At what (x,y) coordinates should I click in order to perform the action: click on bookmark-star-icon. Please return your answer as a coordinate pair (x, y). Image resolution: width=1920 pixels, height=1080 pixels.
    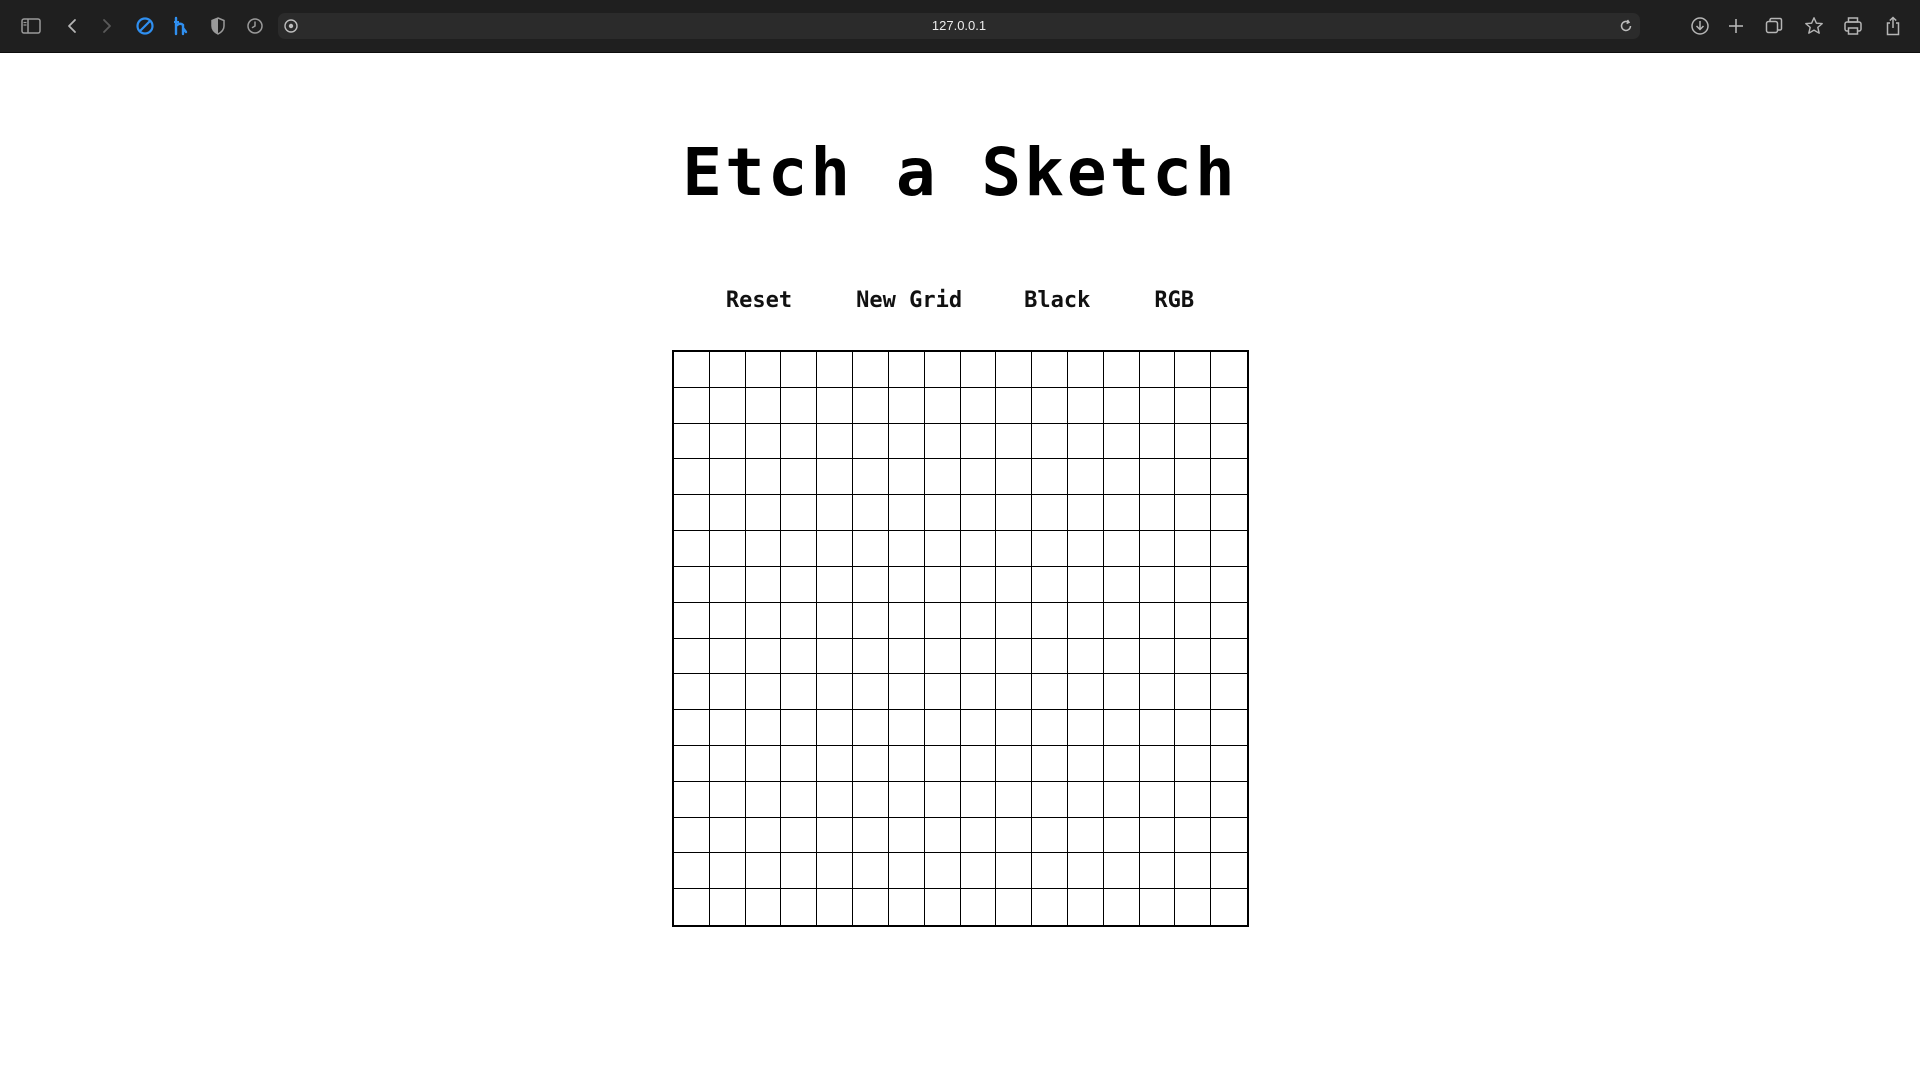
    Looking at the image, I should click on (1814, 26).